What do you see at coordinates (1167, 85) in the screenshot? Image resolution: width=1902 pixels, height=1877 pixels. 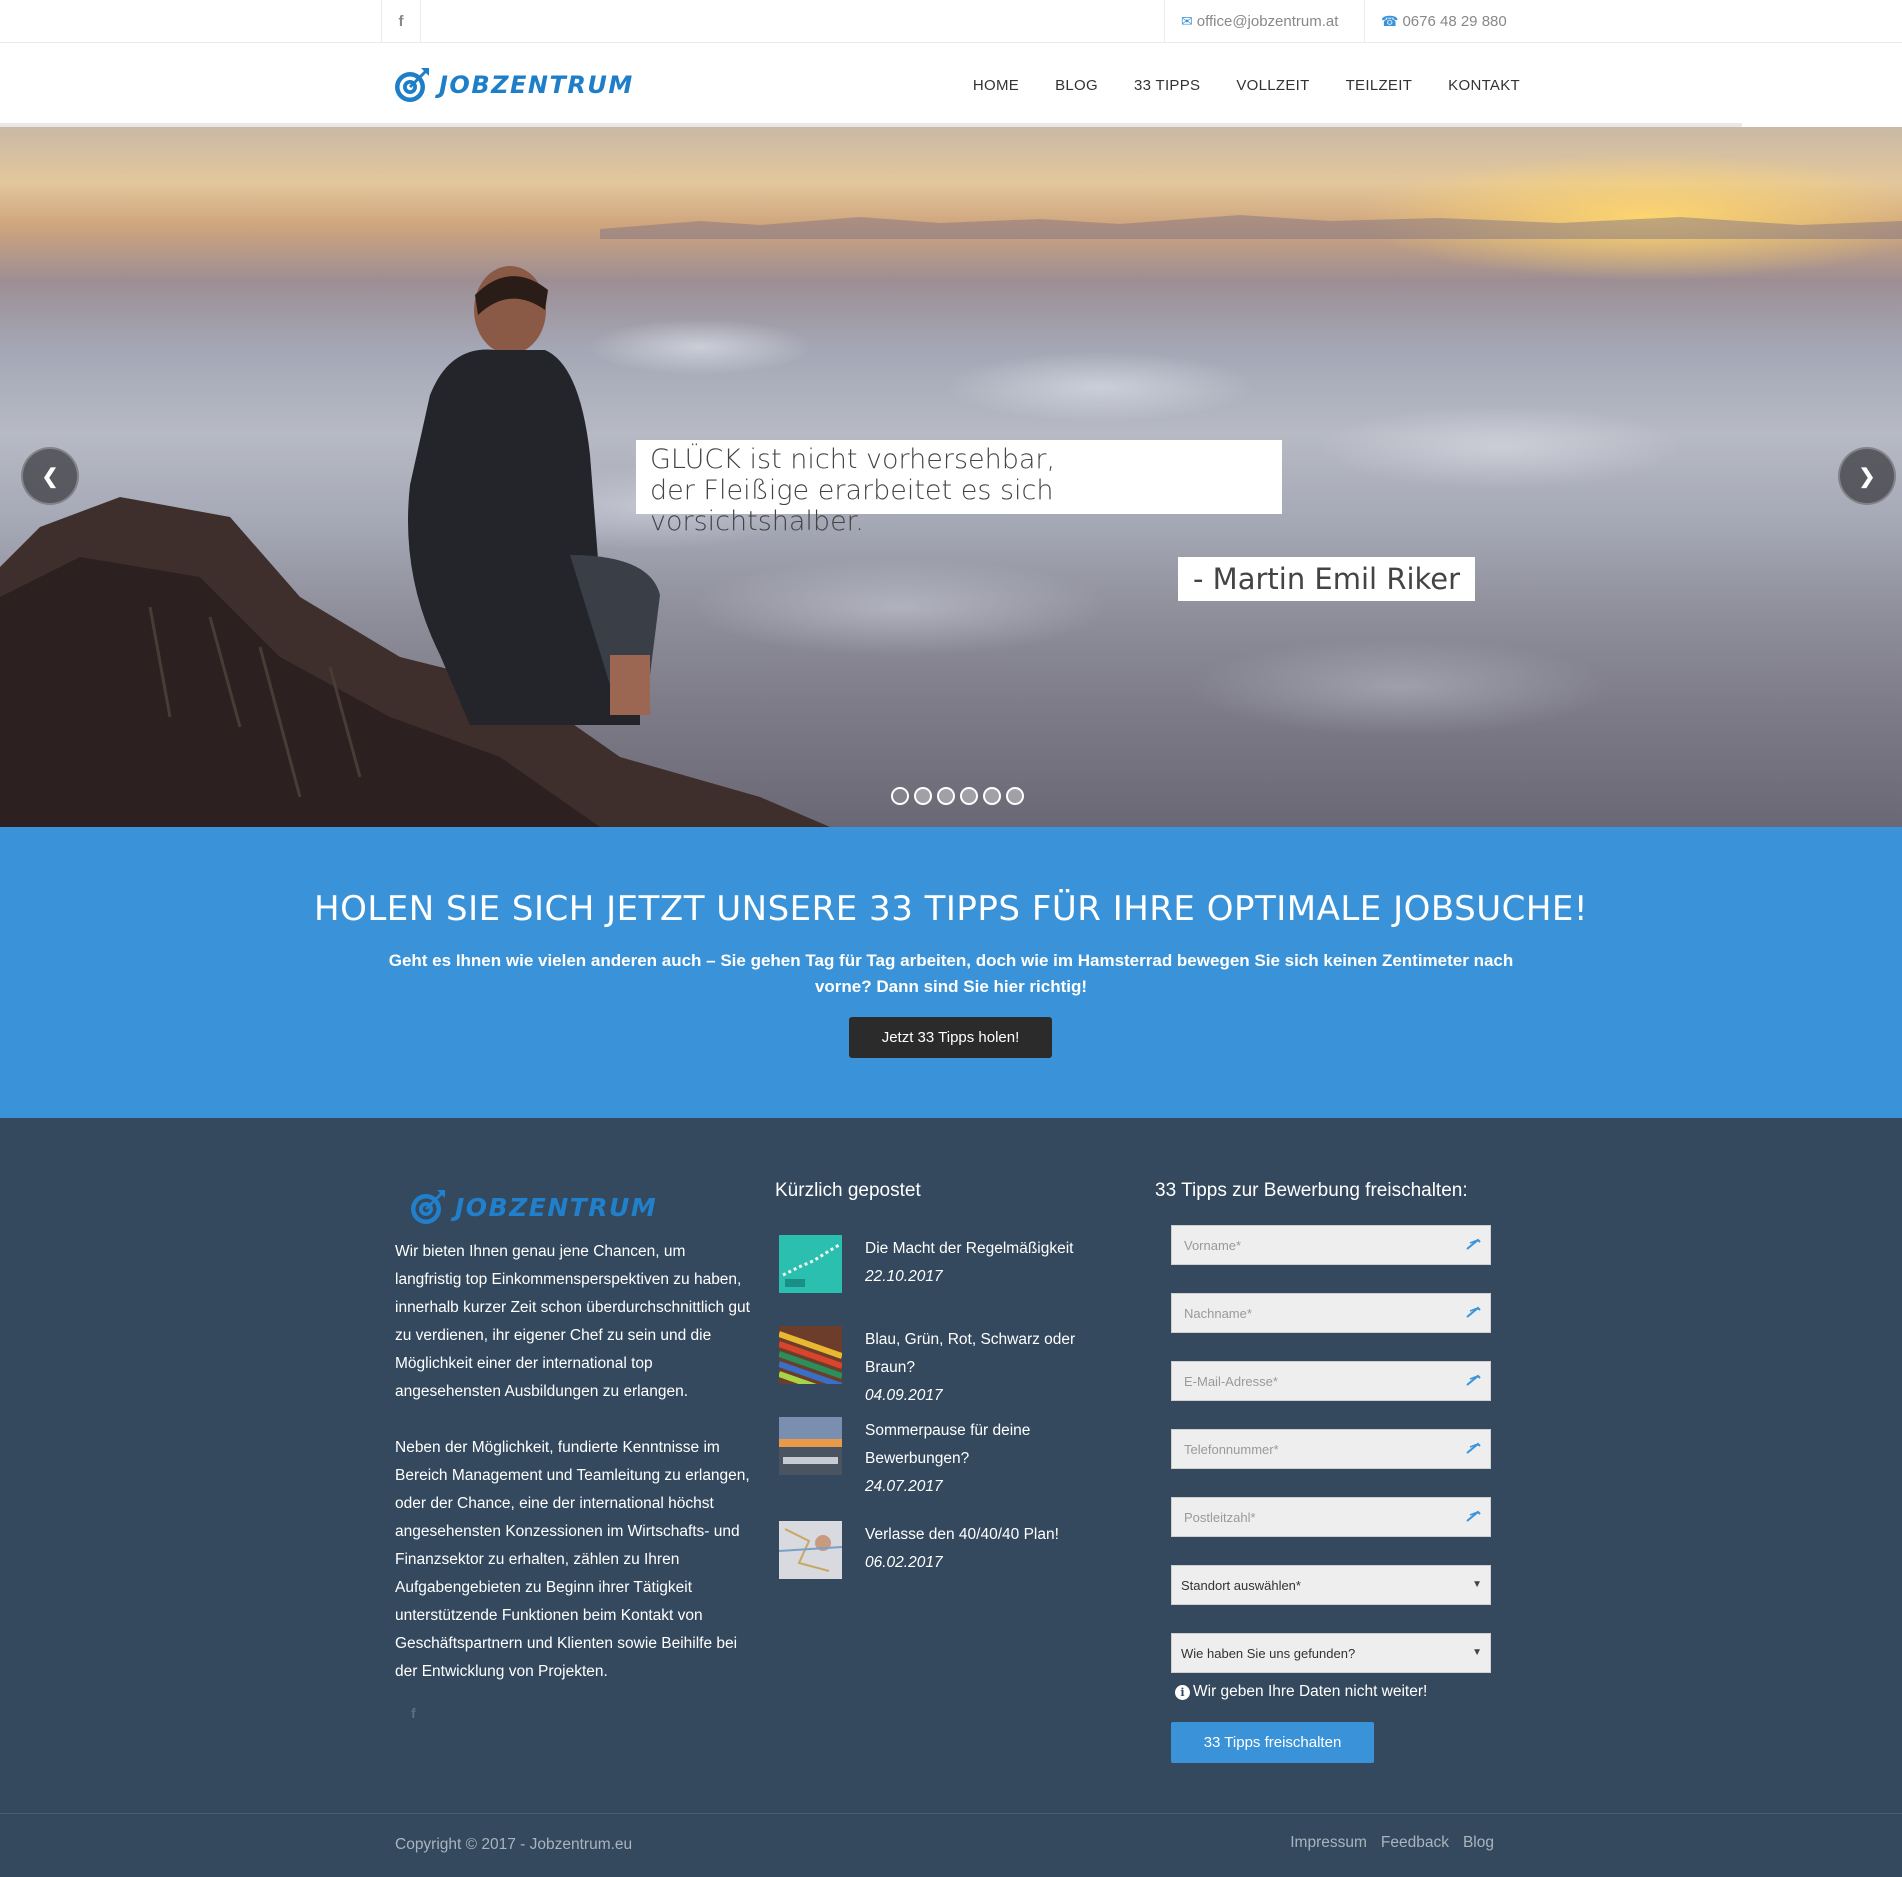 I see `nav-33-tipps: 33 TIPPS` at bounding box center [1167, 85].